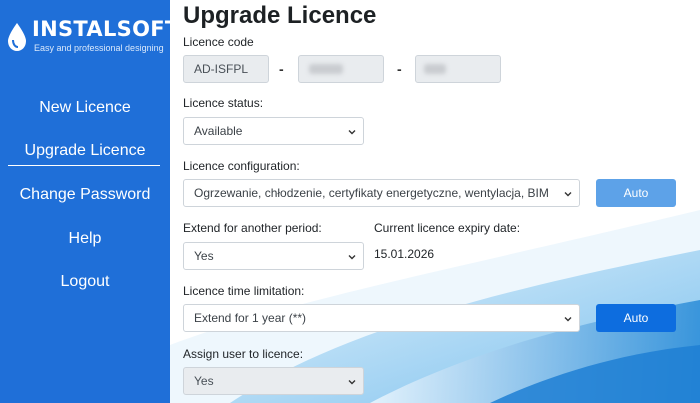  What do you see at coordinates (244, 291) in the screenshot?
I see `time-limitation-label: Licence time limitation:` at bounding box center [244, 291].